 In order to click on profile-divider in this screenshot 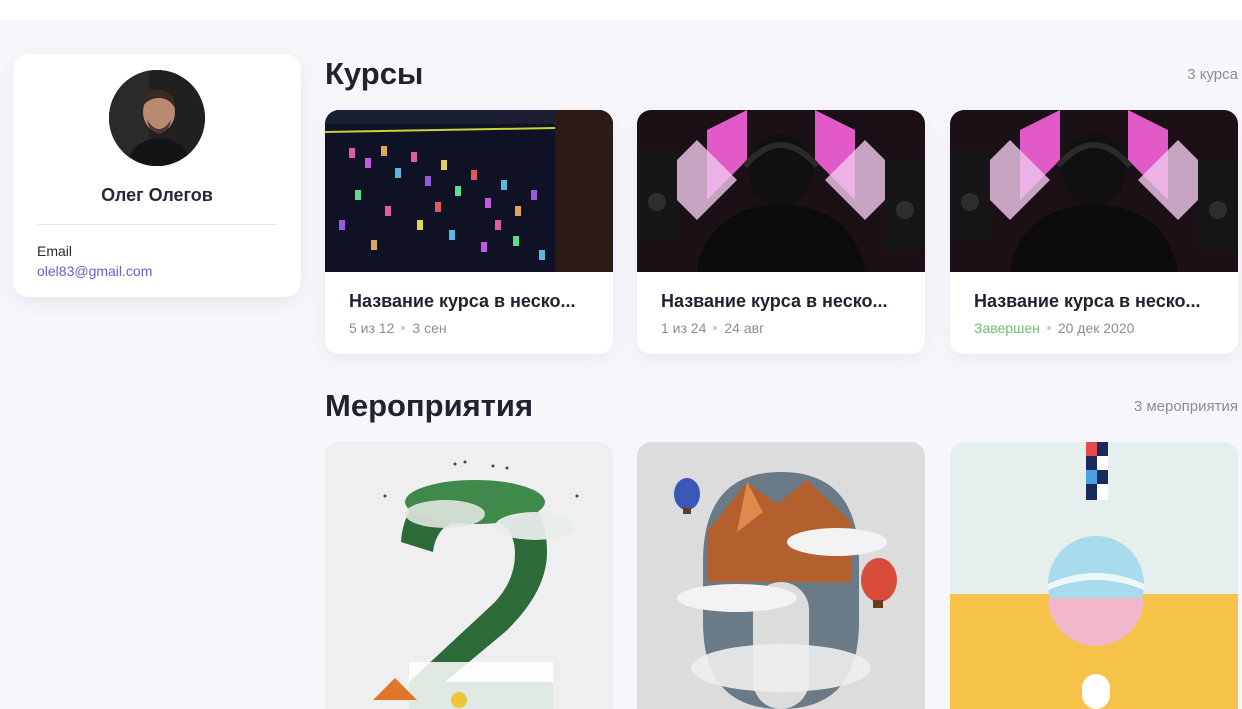, I will do `click(157, 224)`.